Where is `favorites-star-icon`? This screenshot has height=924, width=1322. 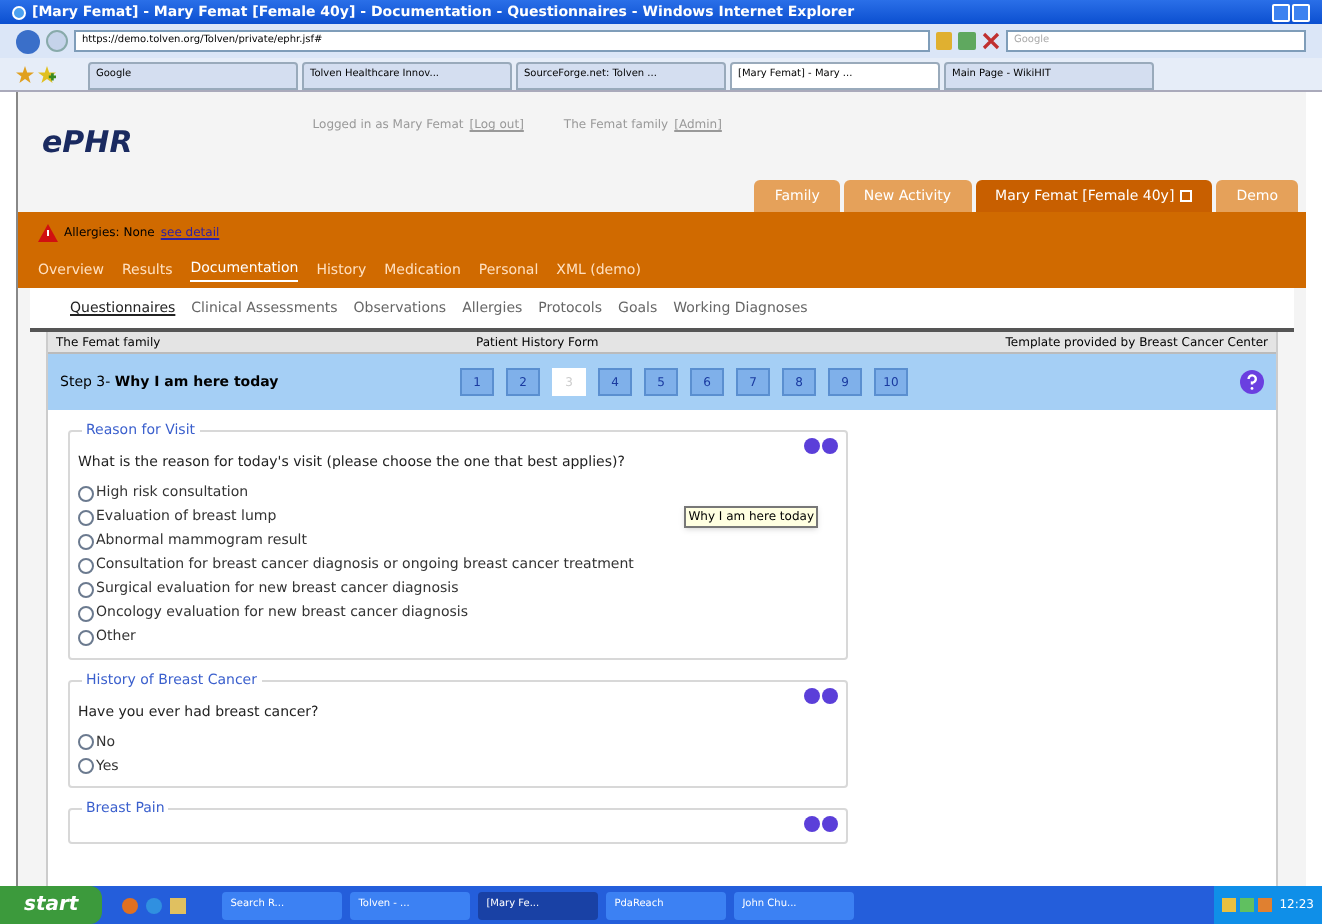
favorites-star-icon is located at coordinates (25, 74).